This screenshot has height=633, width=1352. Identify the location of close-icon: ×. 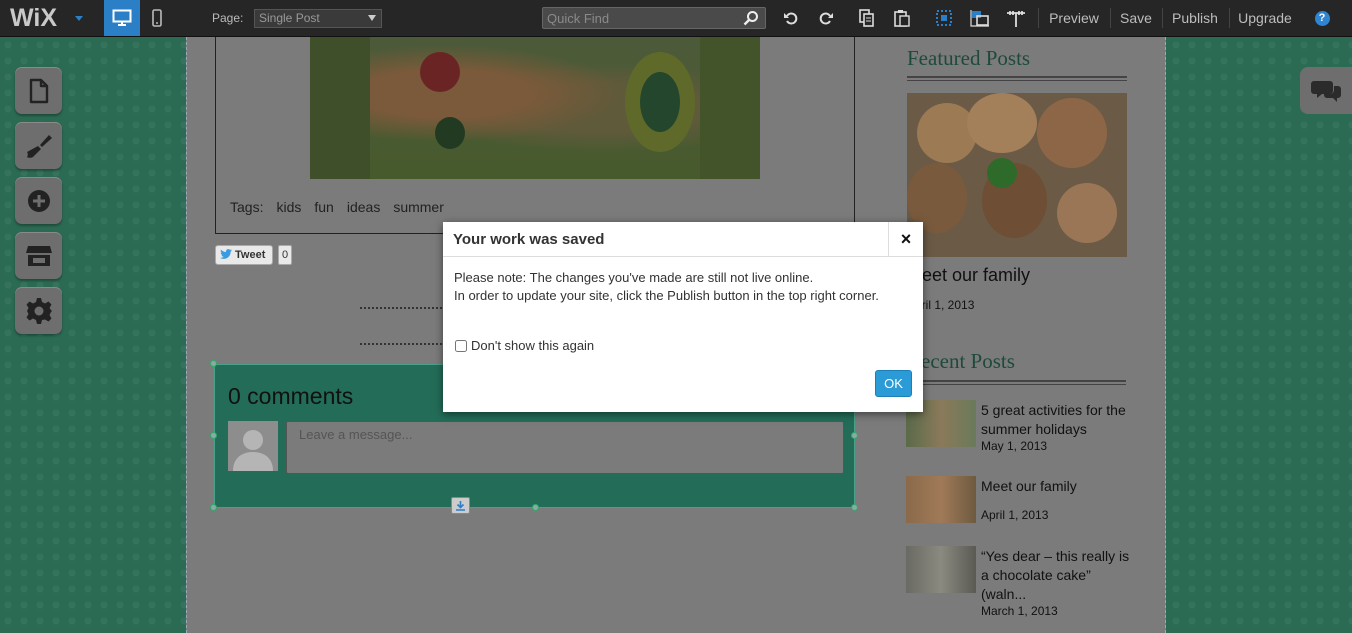
(906, 239).